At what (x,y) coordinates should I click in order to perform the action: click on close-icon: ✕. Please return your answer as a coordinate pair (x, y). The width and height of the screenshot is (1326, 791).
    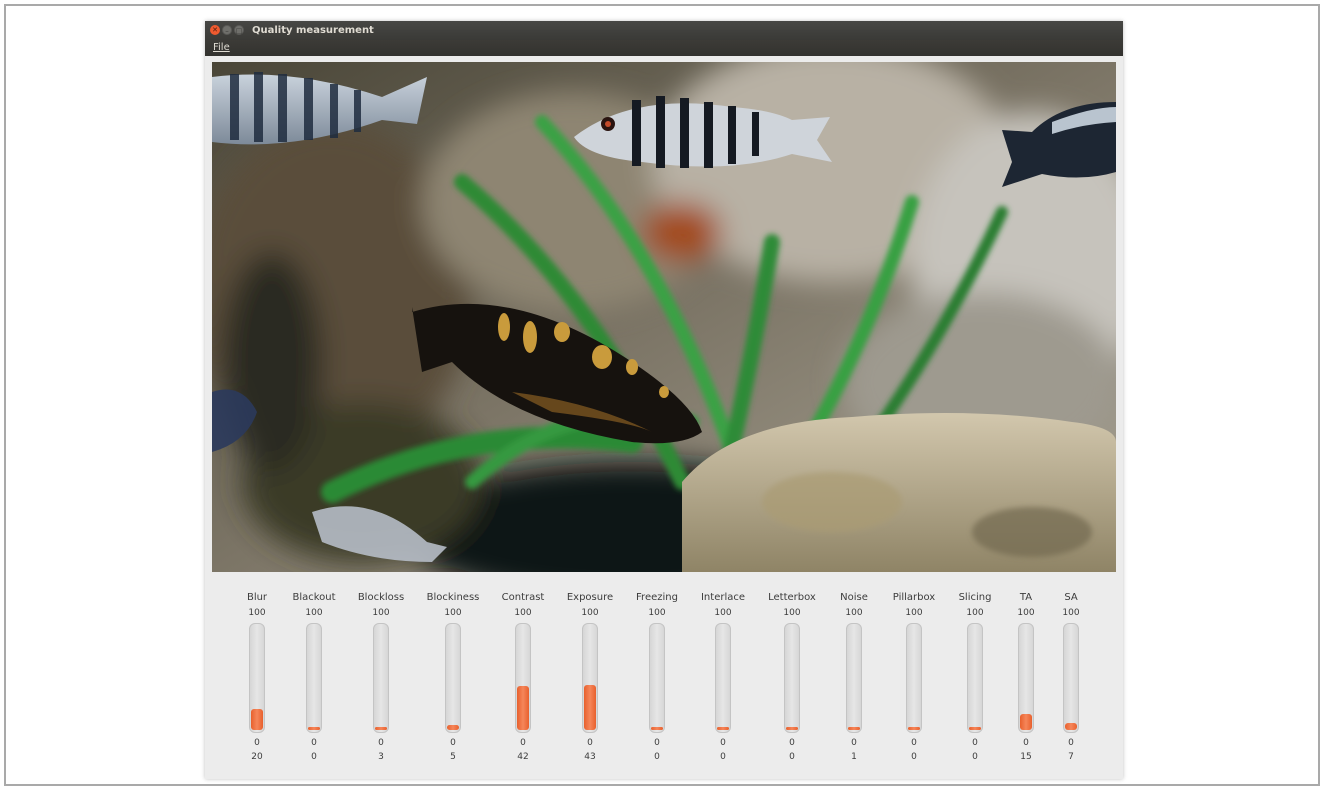
    Looking at the image, I should click on (215, 30).